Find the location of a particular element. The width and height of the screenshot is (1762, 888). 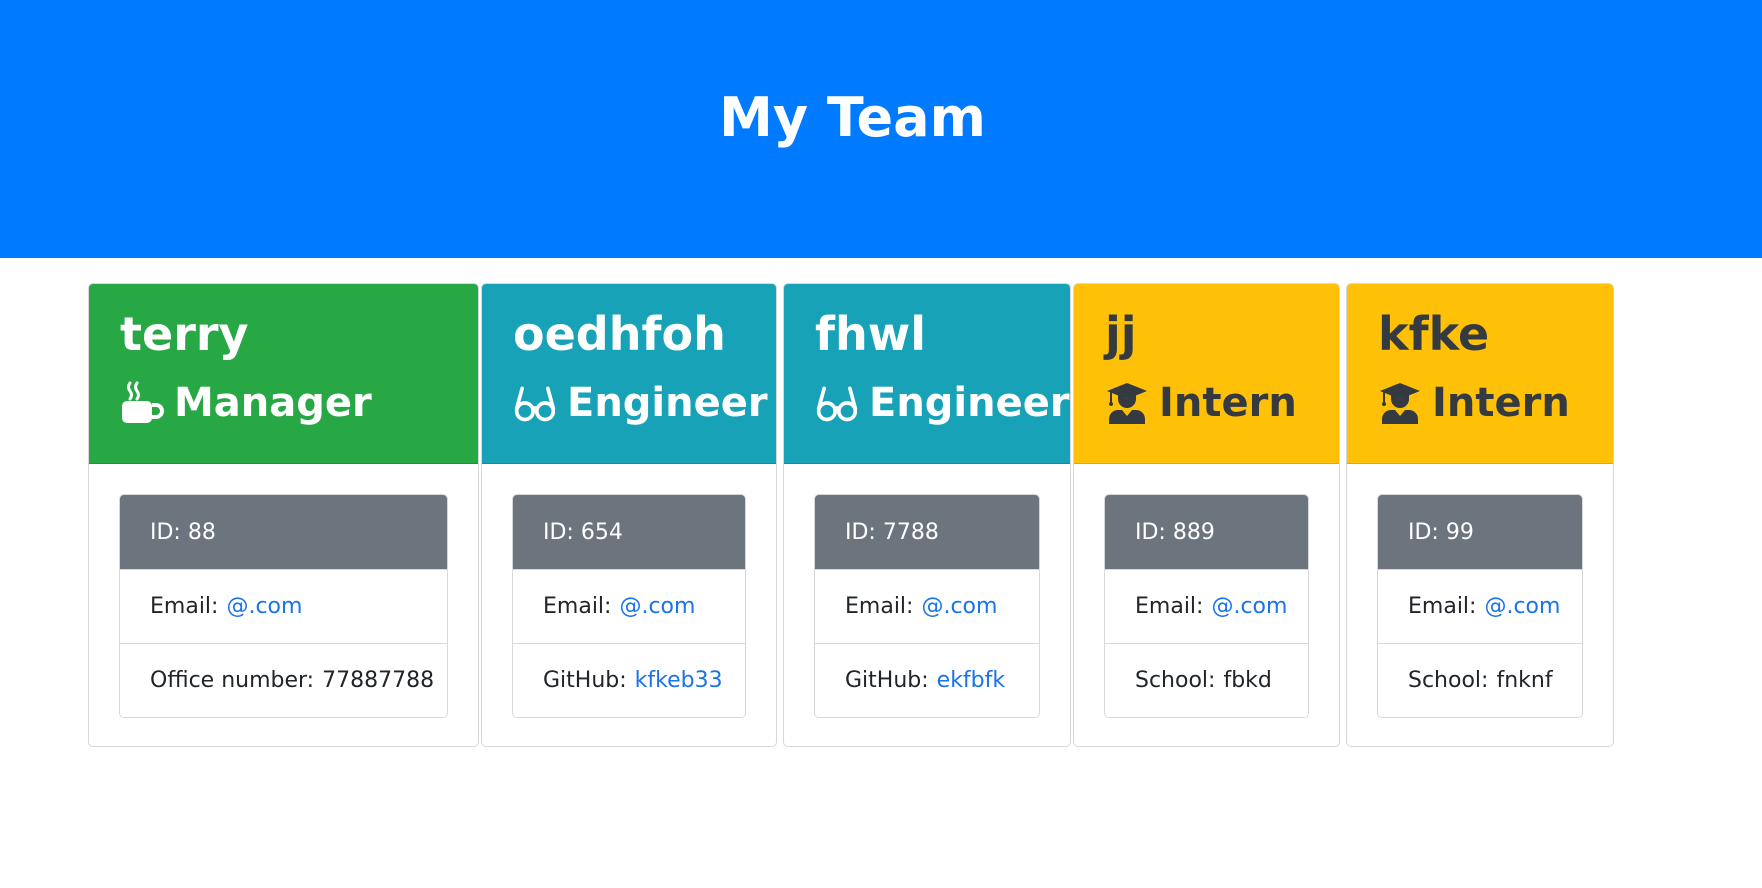

page-title: My Team is located at coordinates (852, 117).